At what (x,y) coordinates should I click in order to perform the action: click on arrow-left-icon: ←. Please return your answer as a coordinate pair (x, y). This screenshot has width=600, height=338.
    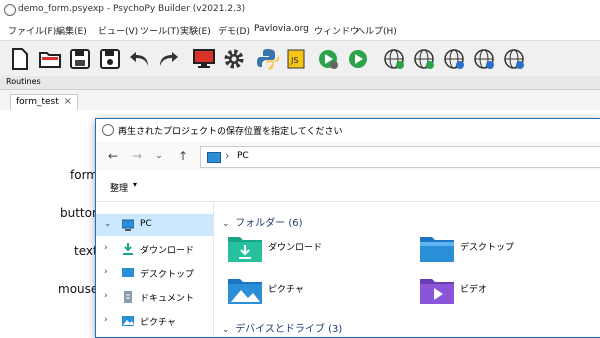
    Looking at the image, I should click on (113, 156).